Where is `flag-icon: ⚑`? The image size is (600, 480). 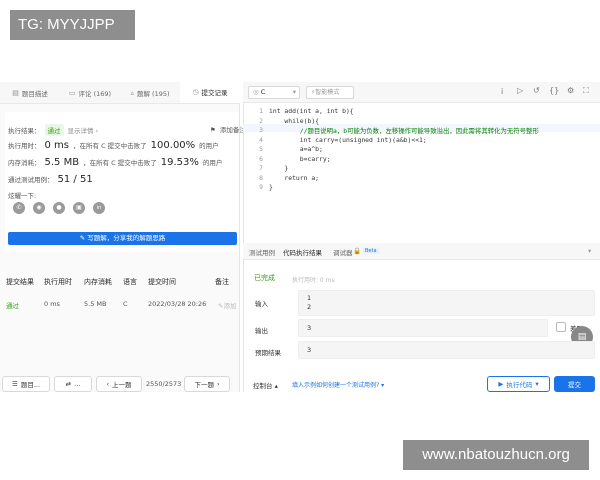
flag-icon: ⚑ is located at coordinates (213, 130).